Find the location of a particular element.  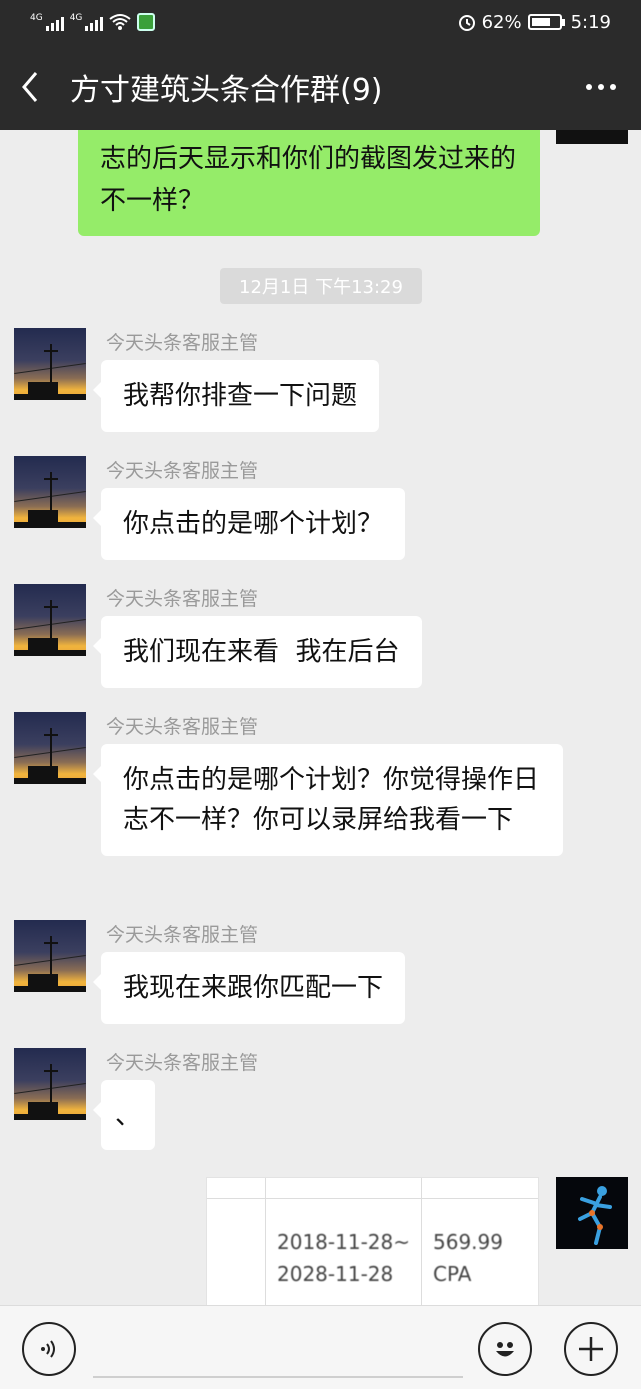

voice-icon is located at coordinates (48, 1349).